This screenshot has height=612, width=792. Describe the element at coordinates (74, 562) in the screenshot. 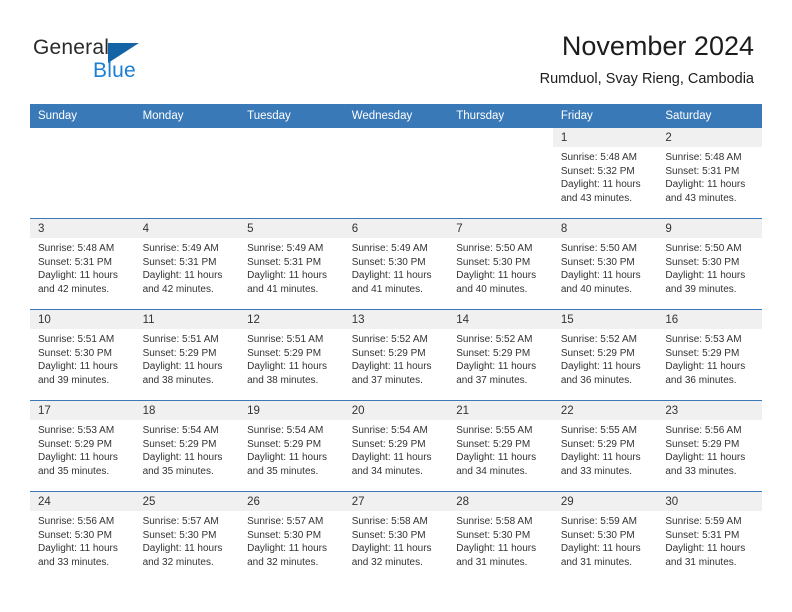

I see `daylight-text-line2: and 33 minutes.` at that location.